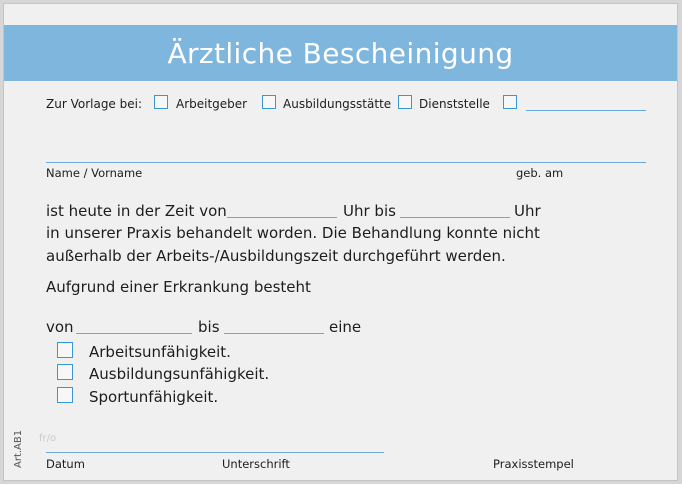 This screenshot has height=484, width=682. What do you see at coordinates (586, 110) in the screenshot?
I see `other-field-line` at bounding box center [586, 110].